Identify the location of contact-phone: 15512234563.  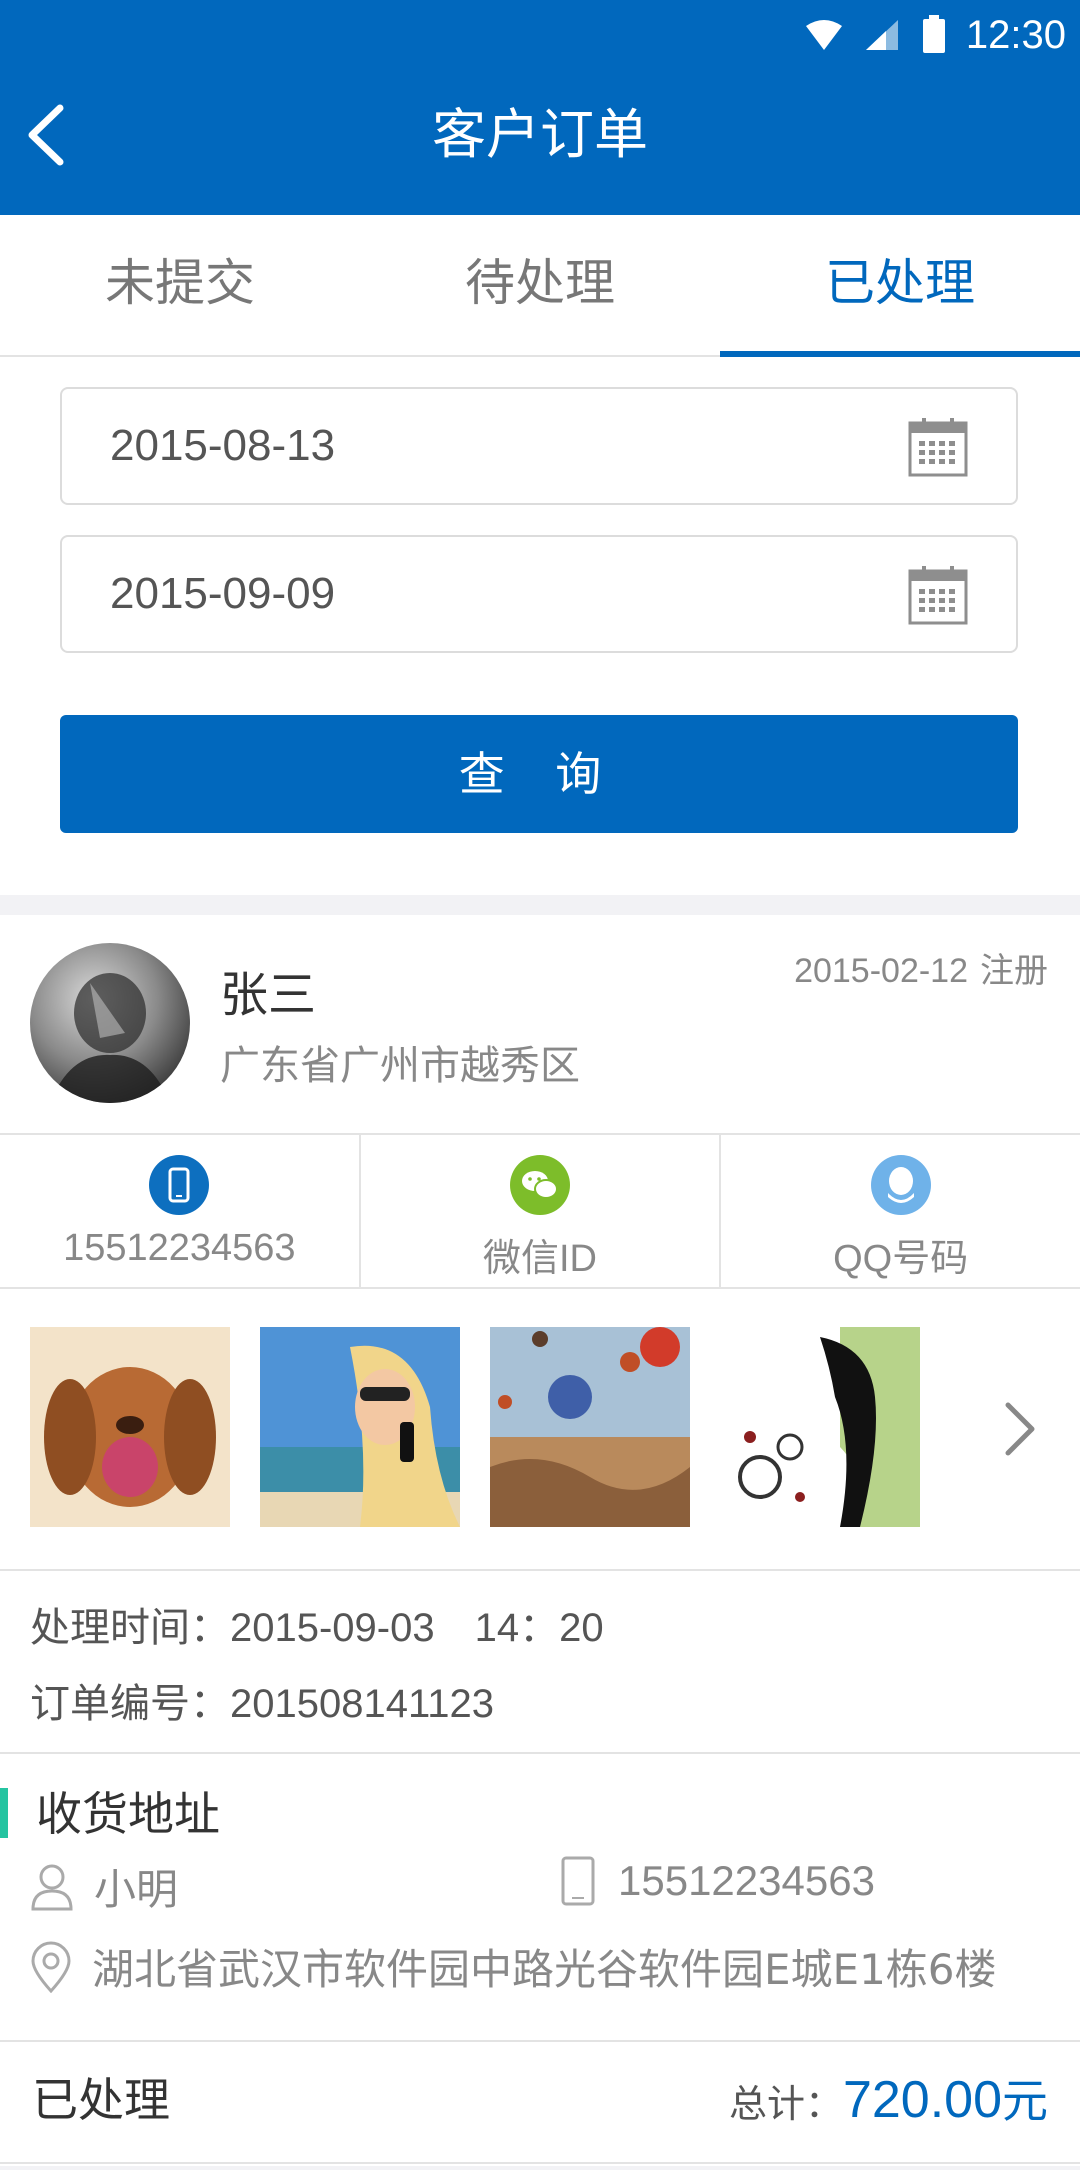
(180, 1211).